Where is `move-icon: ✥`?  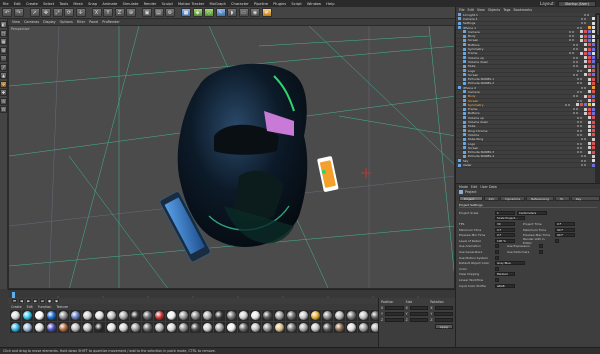
move-icon: ✥ is located at coordinates (46, 12).